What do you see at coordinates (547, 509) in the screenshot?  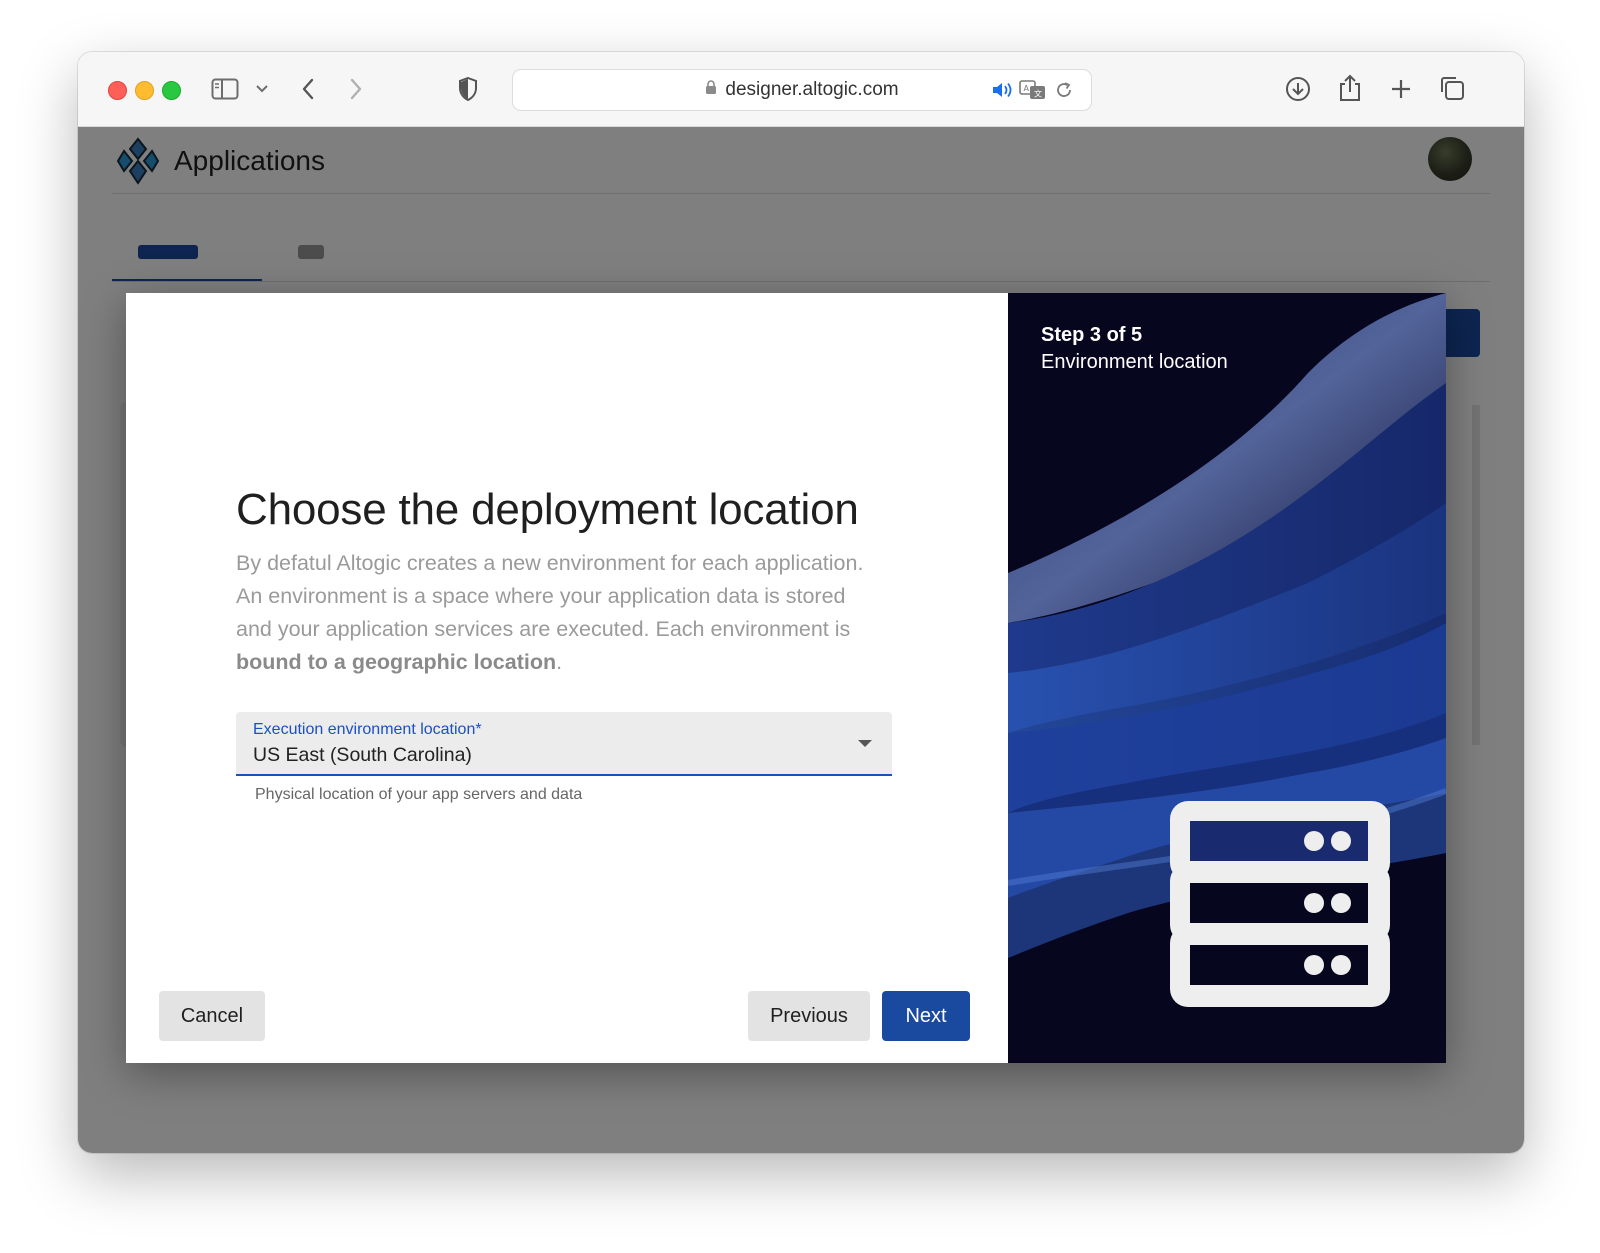 I see `dialog-title: Choose the deployment location` at bounding box center [547, 509].